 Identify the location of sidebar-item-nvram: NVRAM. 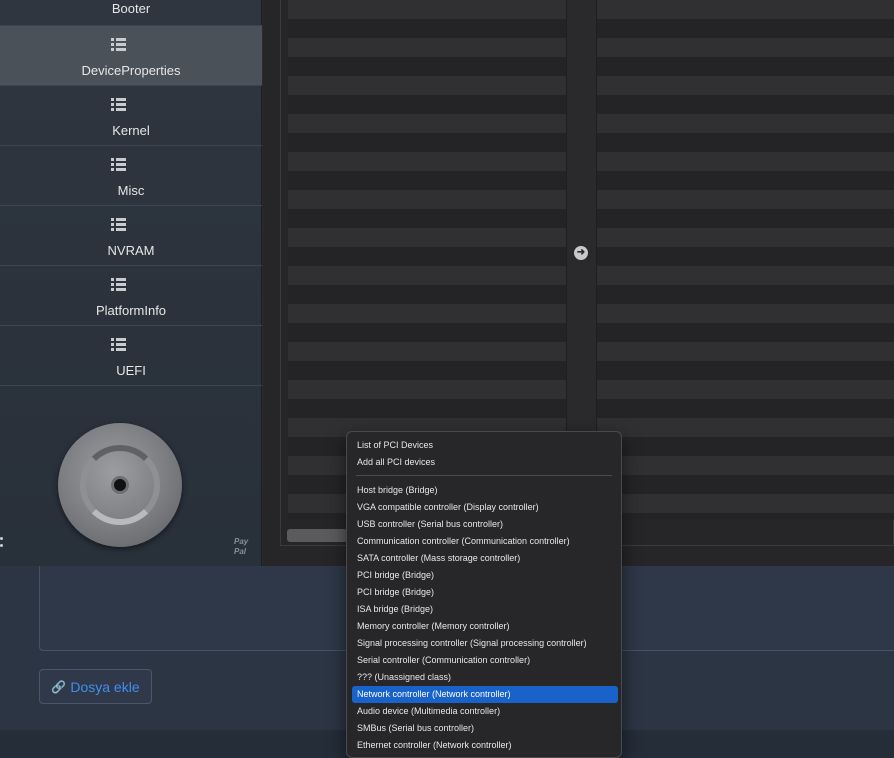
(131, 236).